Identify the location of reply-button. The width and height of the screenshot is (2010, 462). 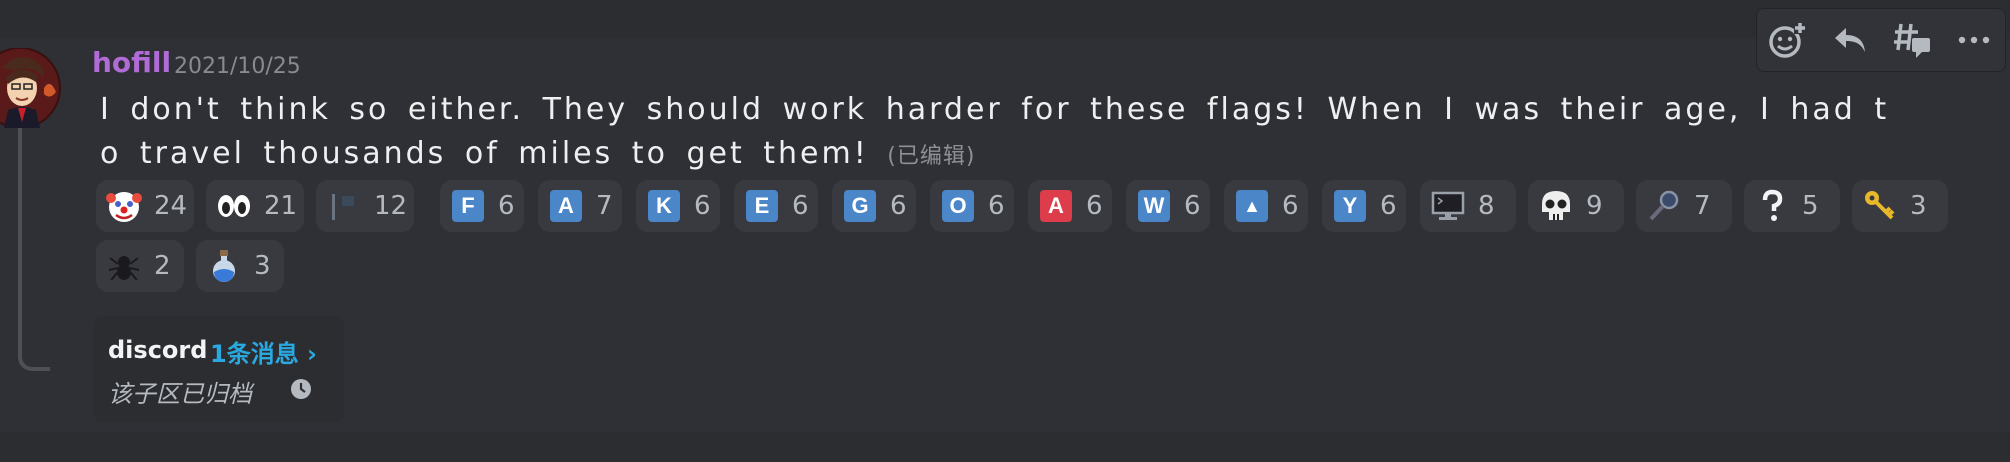
(1850, 40).